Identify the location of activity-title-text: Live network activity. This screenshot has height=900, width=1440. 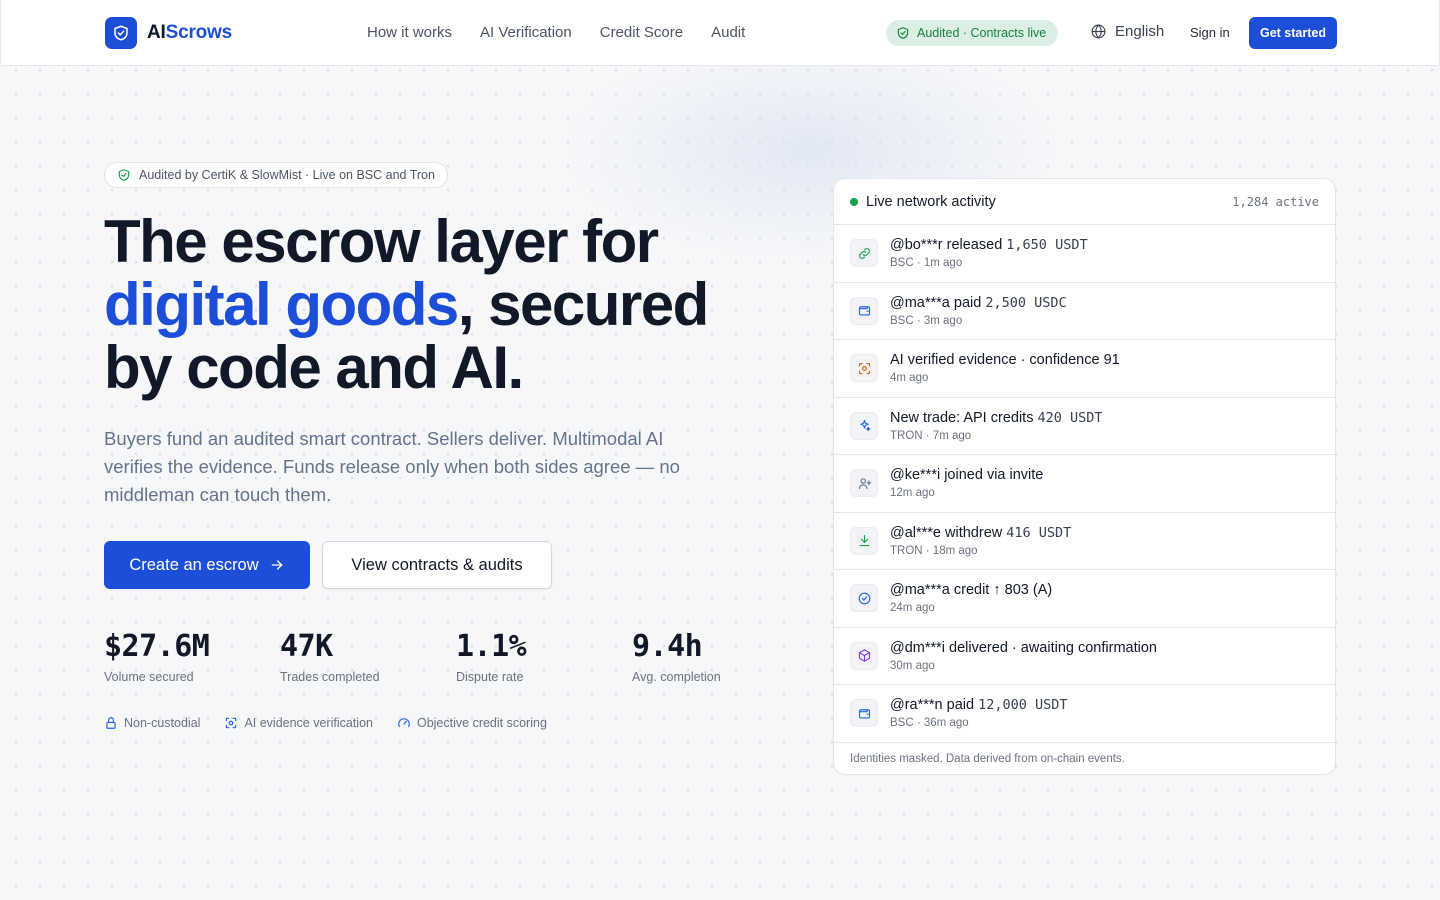
(931, 201).